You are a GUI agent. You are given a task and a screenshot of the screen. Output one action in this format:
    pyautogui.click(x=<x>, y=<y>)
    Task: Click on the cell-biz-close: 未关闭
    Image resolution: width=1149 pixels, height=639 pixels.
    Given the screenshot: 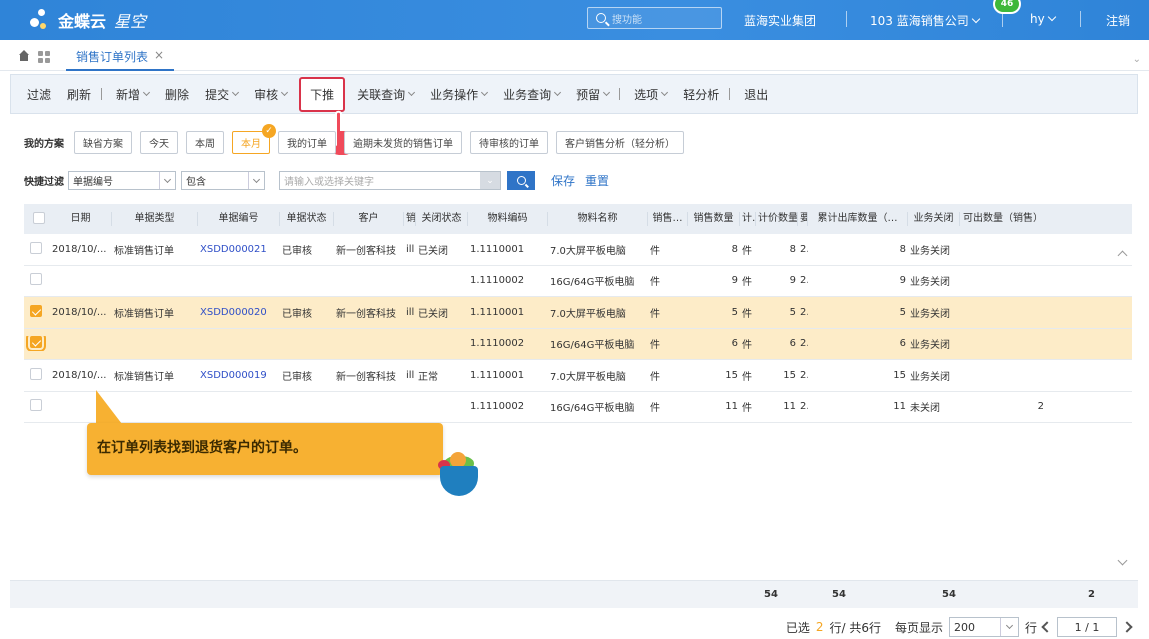 What is the action you would take?
    pyautogui.click(x=925, y=409)
    